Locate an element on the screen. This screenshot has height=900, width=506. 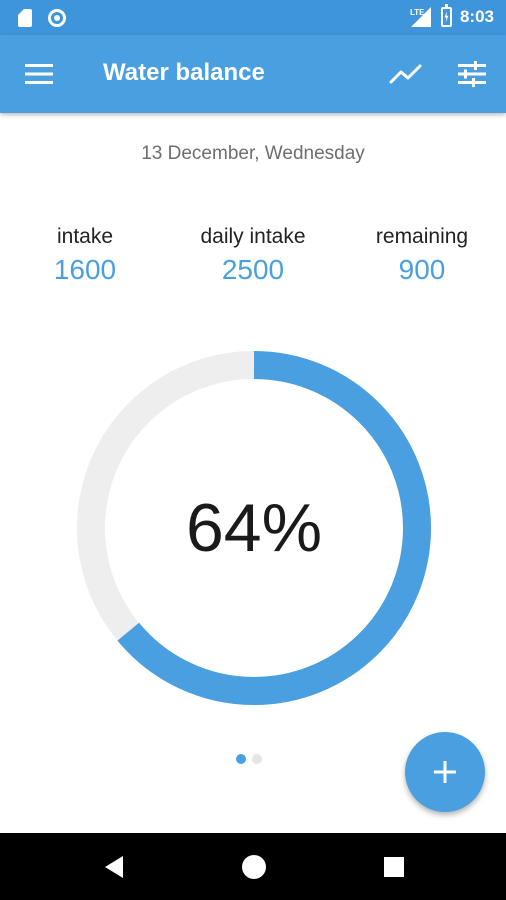
intake-stat: intake 1600 is located at coordinates (85, 255).